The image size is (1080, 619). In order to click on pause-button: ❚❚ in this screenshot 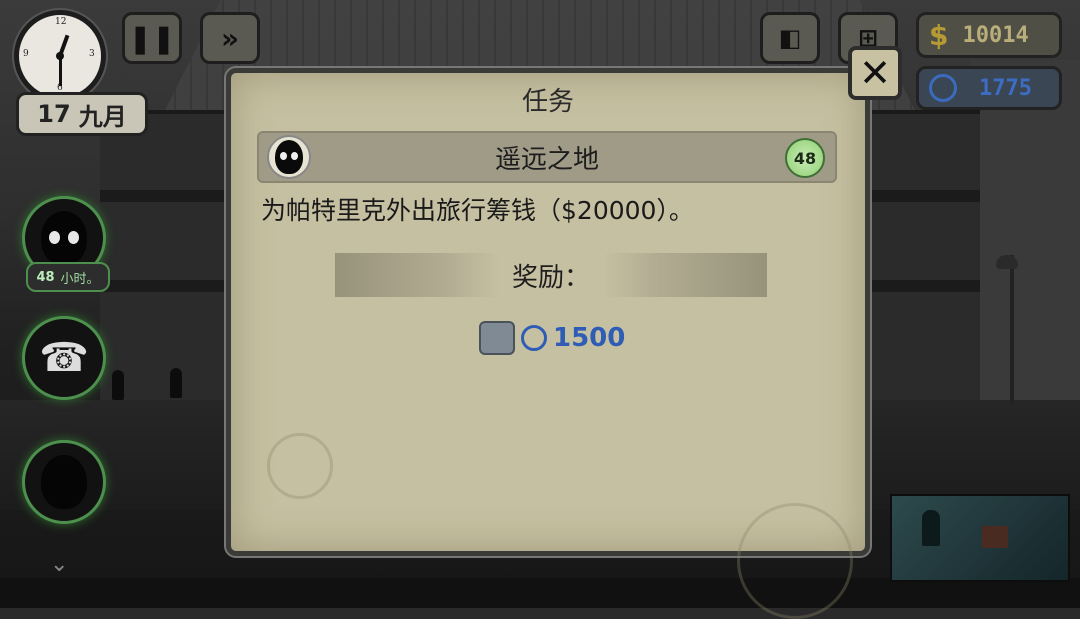, I will do `click(152, 38)`.